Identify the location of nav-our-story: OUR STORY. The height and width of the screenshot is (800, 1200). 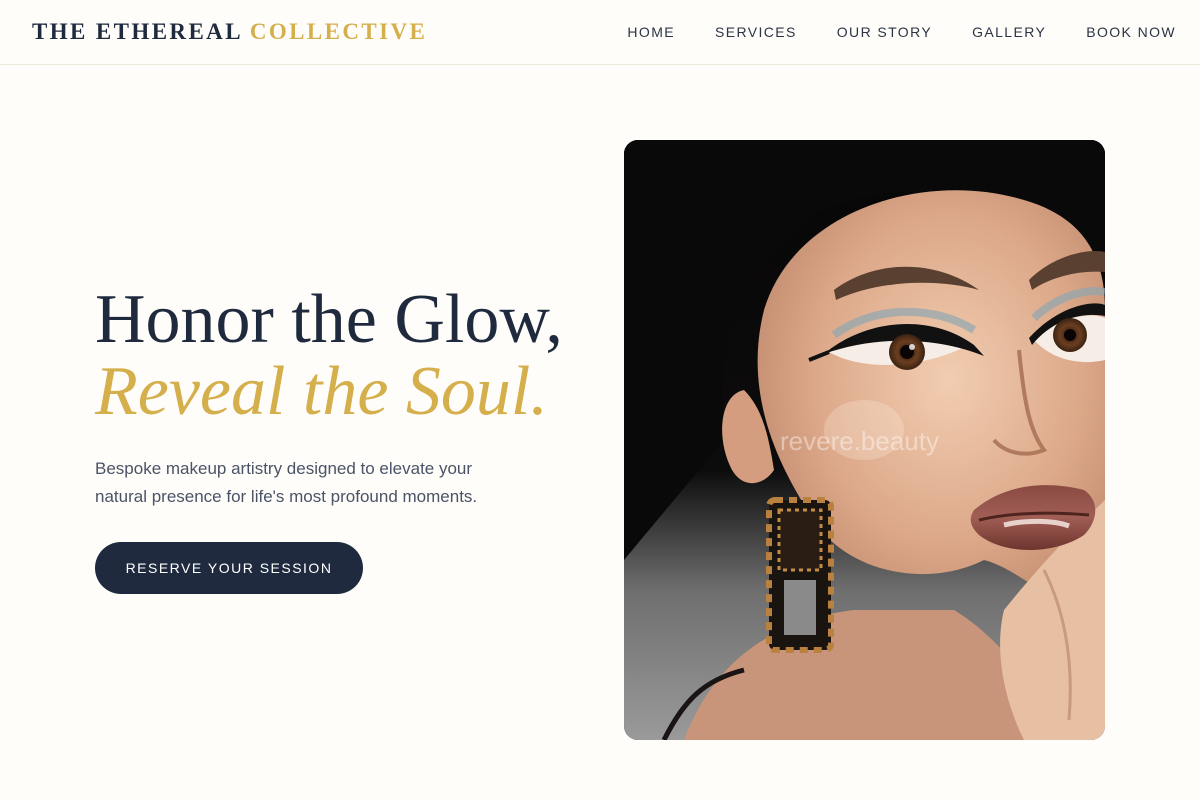
(884, 32).